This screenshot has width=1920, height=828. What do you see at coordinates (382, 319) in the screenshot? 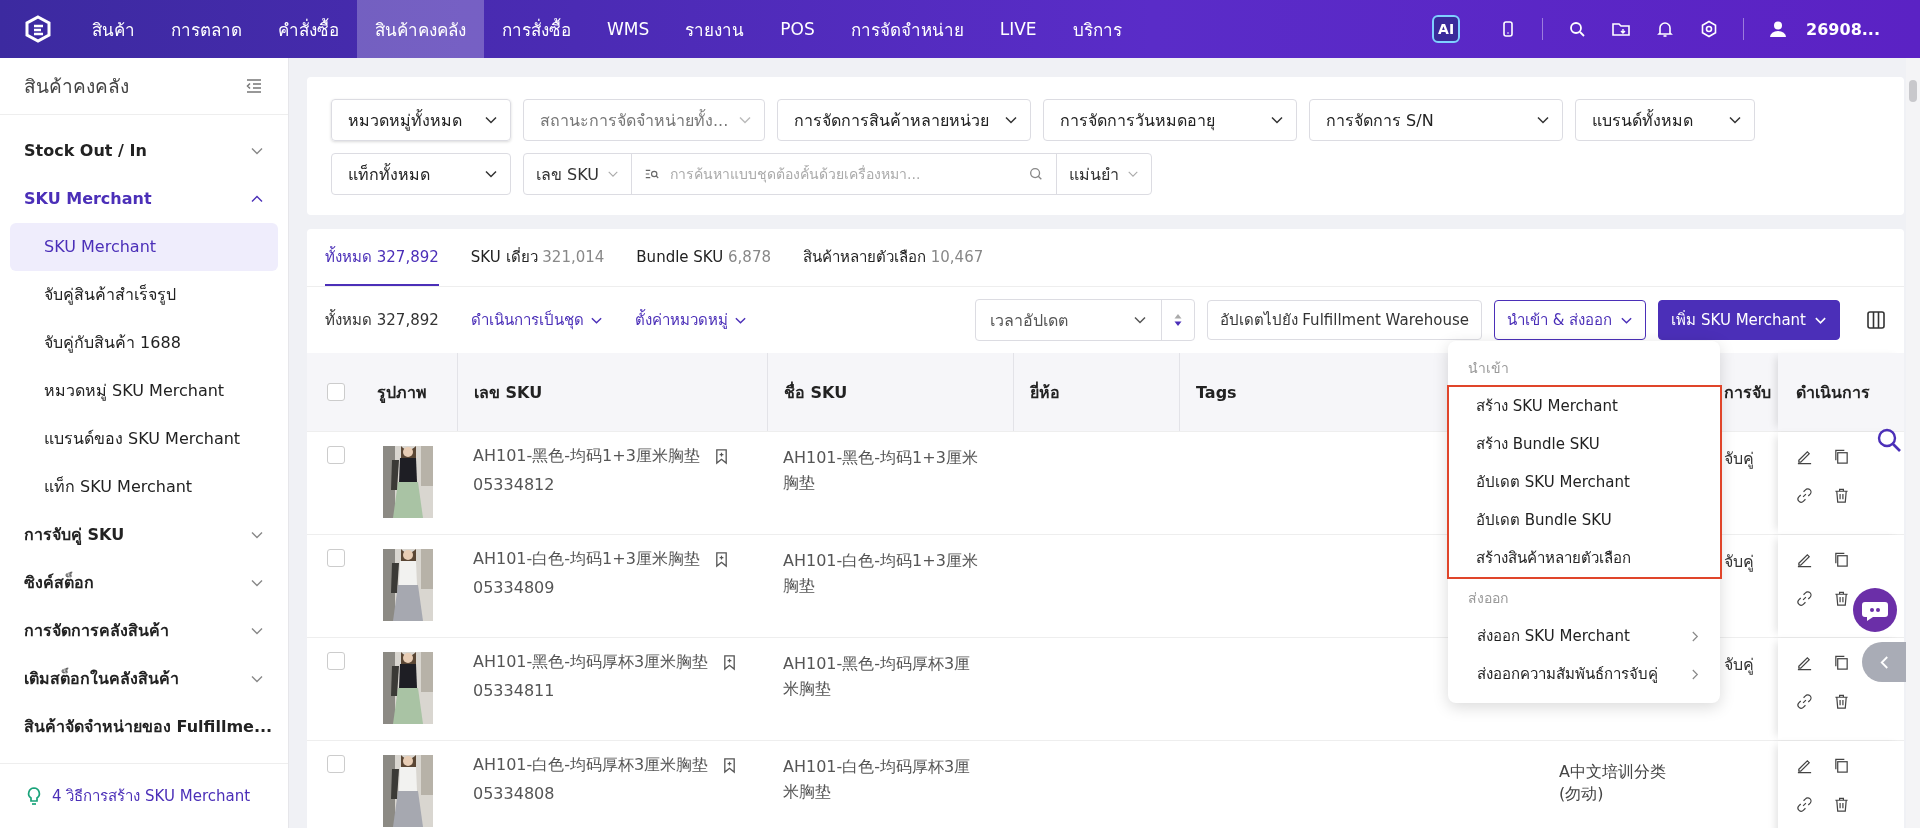
I see `total-count: ทั้งหมด 327,892` at bounding box center [382, 319].